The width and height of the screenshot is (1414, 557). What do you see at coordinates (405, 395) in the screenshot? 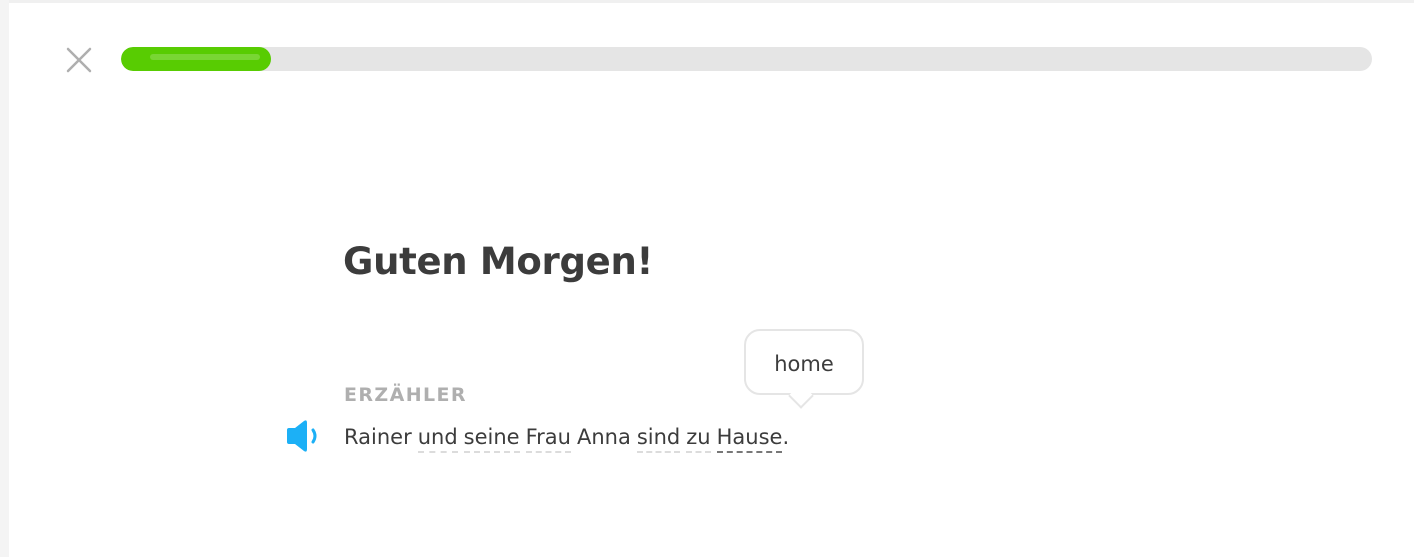
I see `speaker-label: ERZÄHLER` at bounding box center [405, 395].